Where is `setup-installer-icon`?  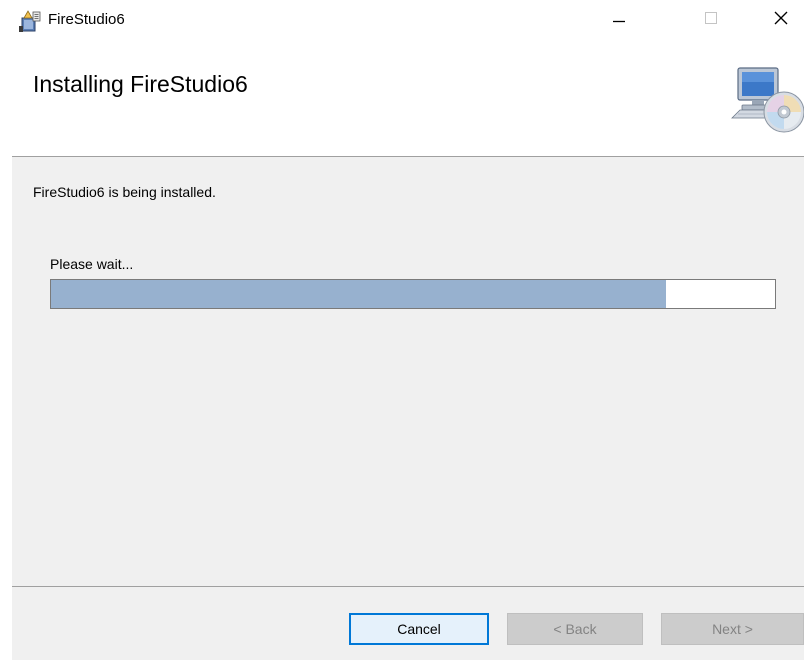 setup-installer-icon is located at coordinates (30, 21).